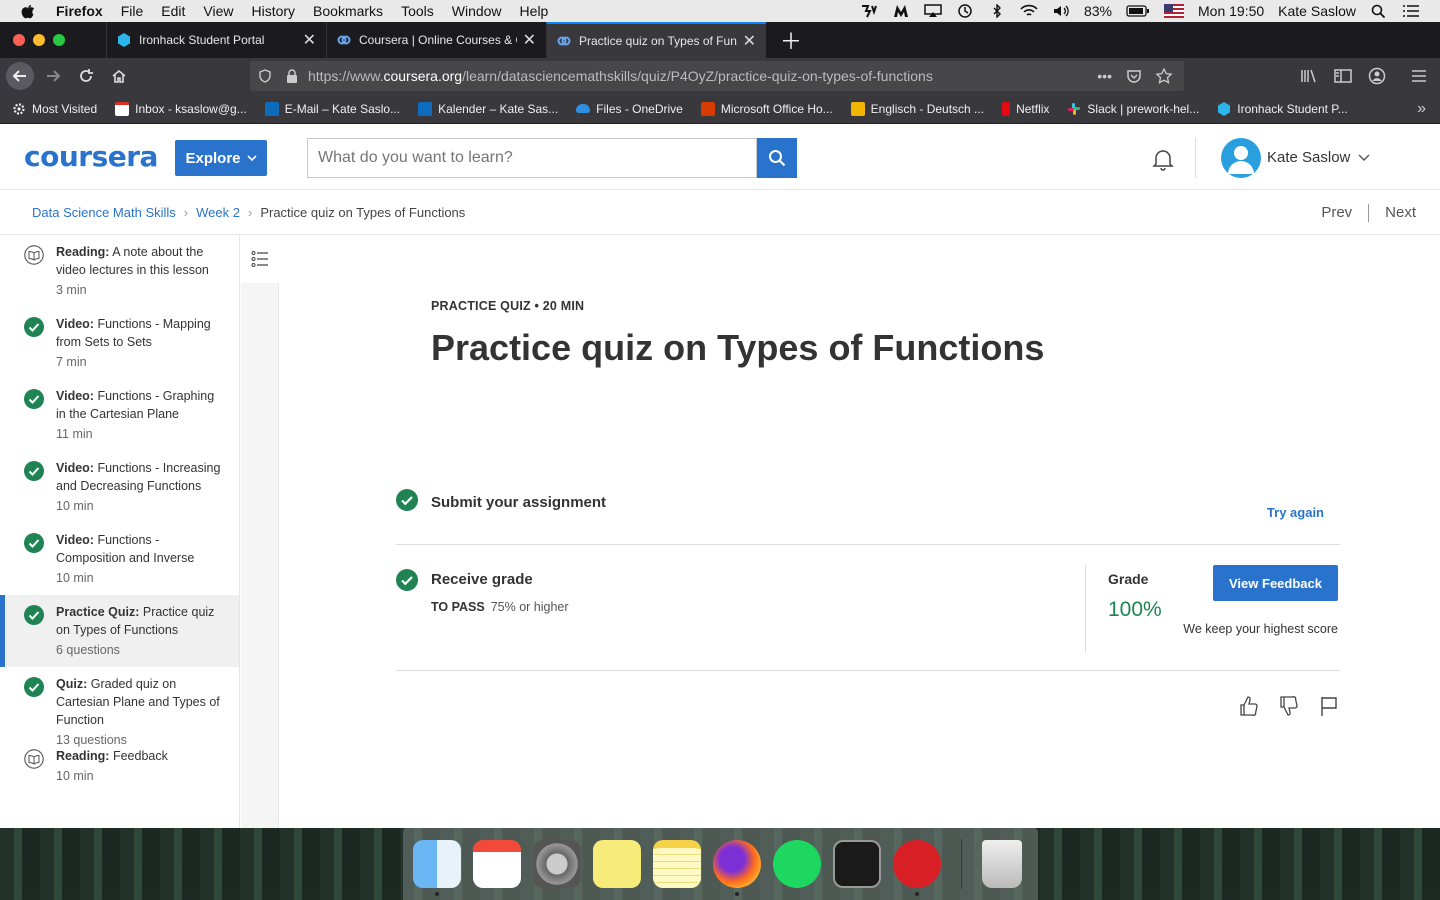 The image size is (1440, 900). I want to click on menubar-app-name: Firefox, so click(79, 11).